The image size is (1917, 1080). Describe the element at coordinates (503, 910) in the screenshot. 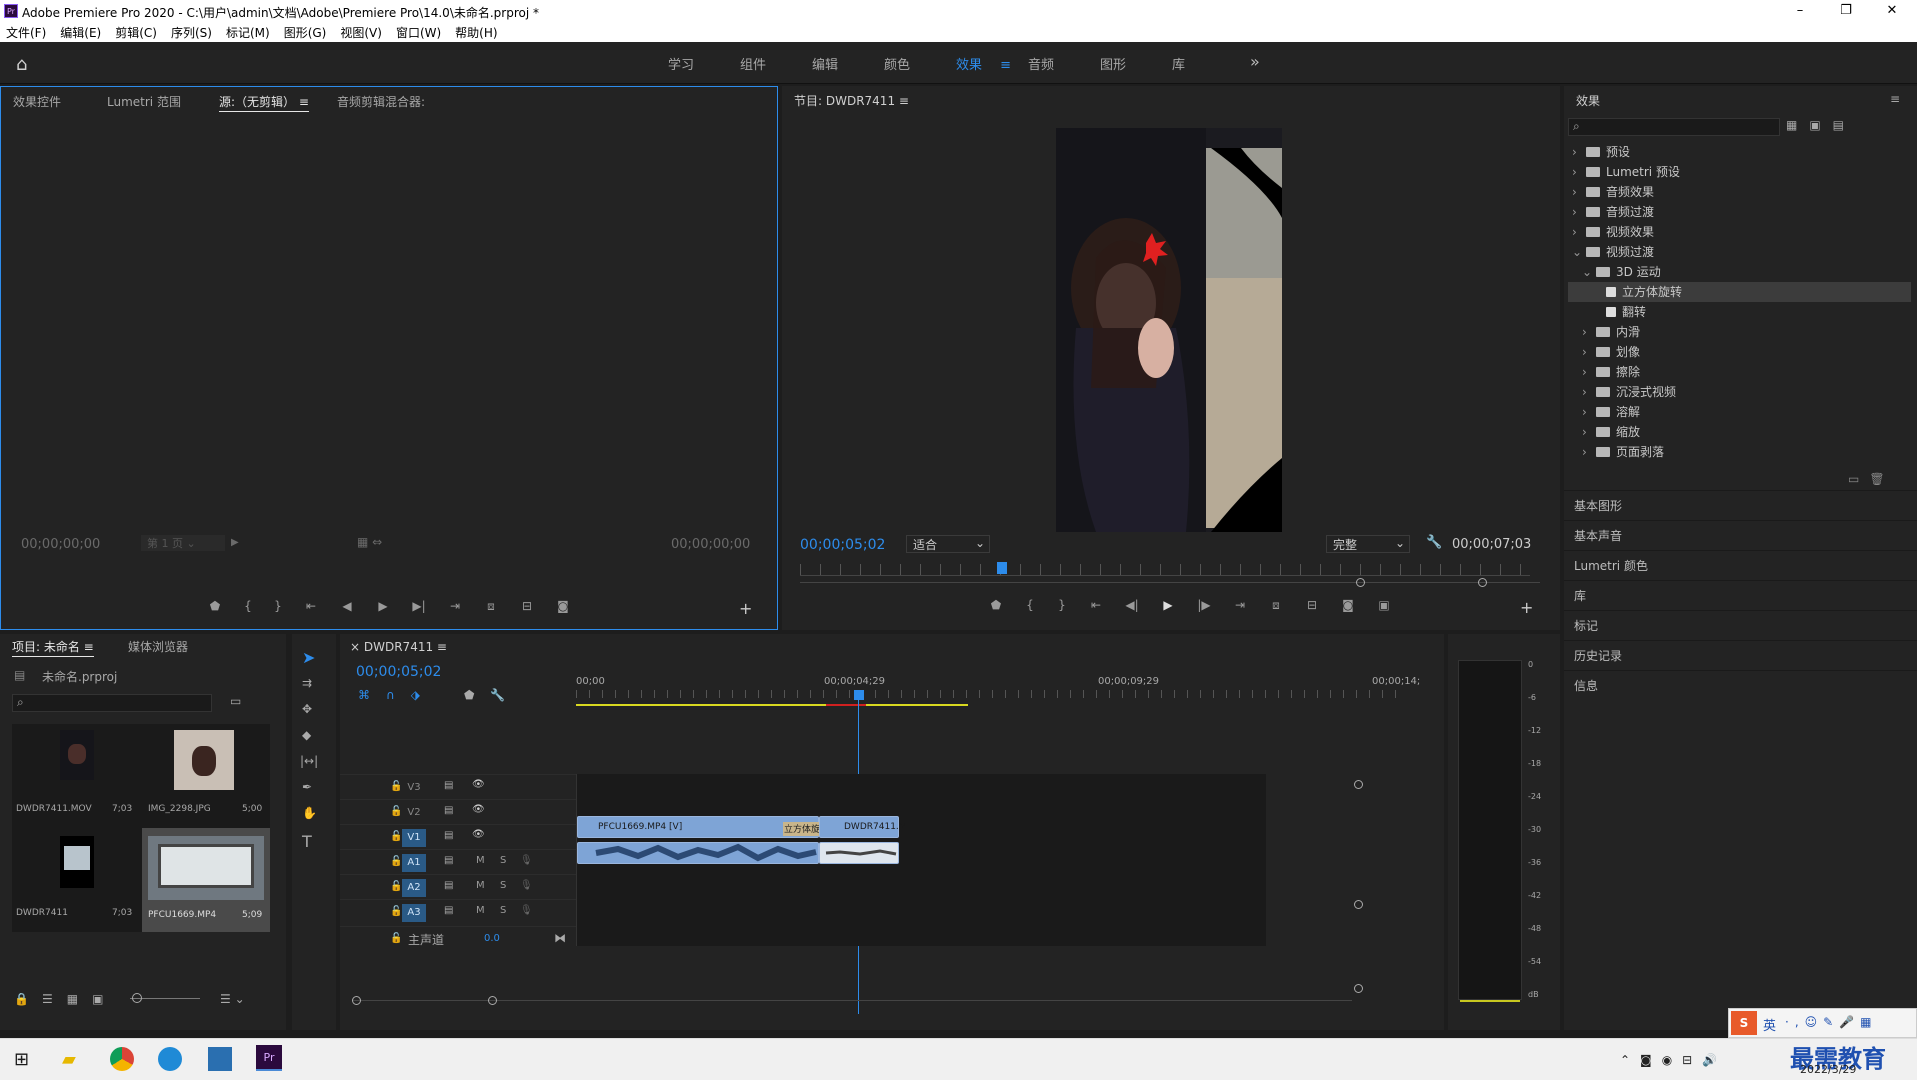

I see `solo-button: S` at that location.